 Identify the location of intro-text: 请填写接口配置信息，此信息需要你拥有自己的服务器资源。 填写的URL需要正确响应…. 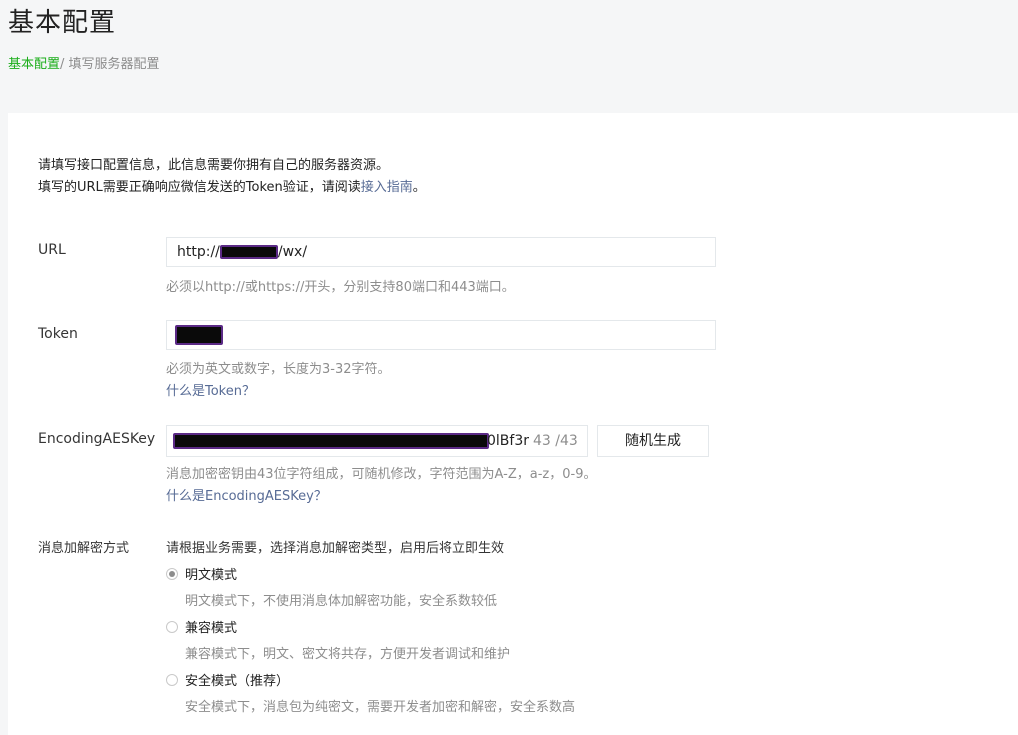
(232, 177).